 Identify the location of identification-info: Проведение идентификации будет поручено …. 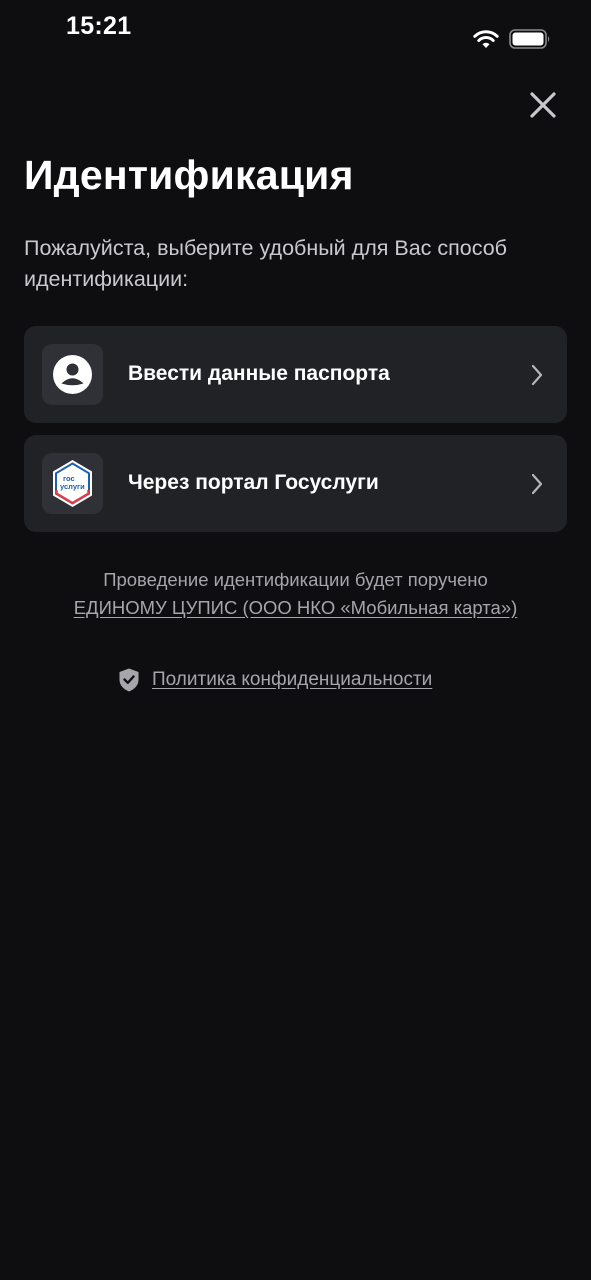
(295, 594).